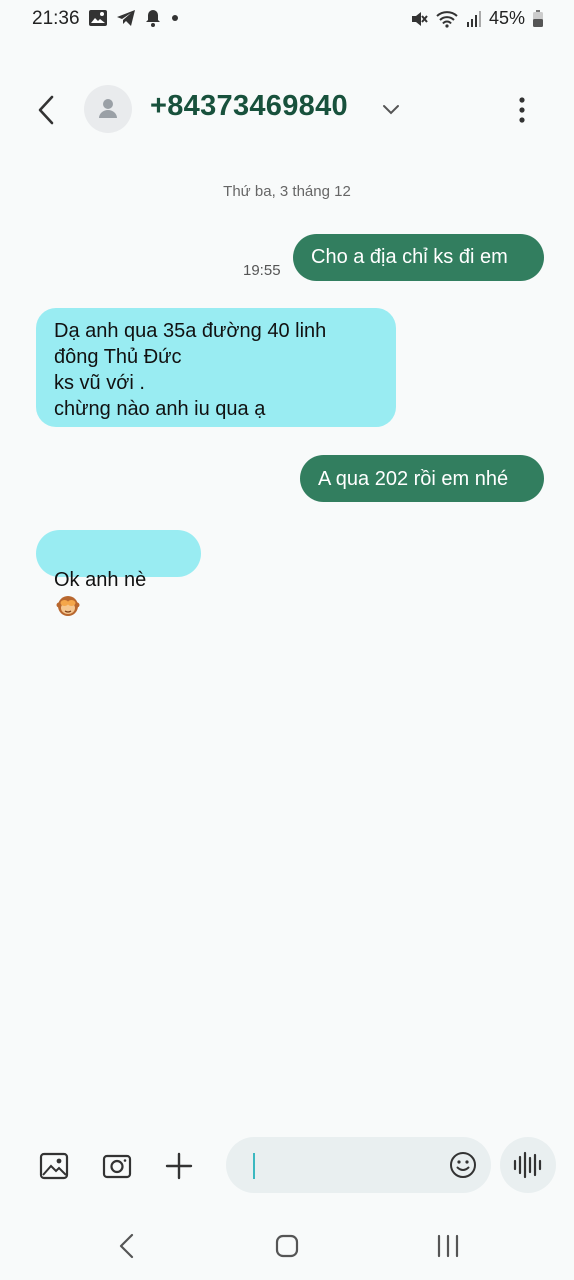 This screenshot has width=574, height=1280. Describe the element at coordinates (100, 580) in the screenshot. I see `message-text: Ok anh nè` at that location.